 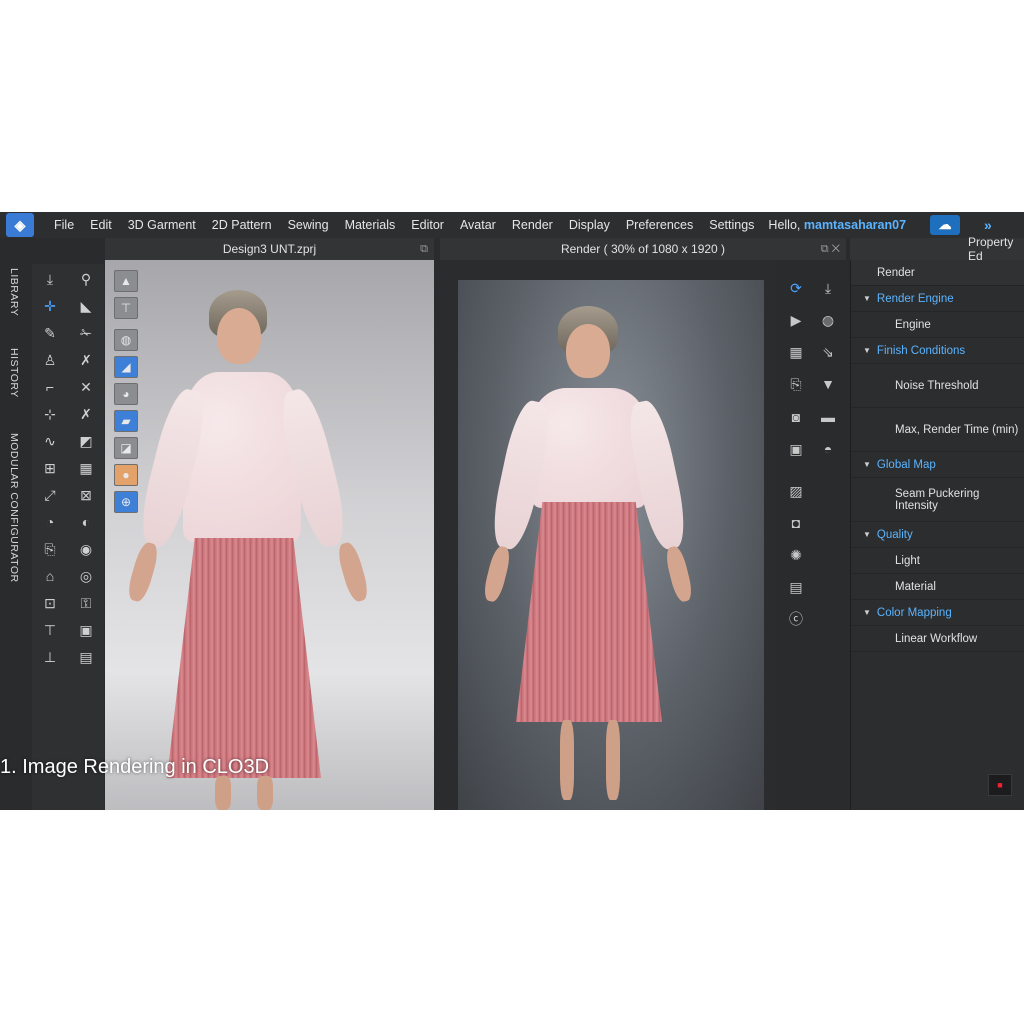 What do you see at coordinates (828, 320) in the screenshot?
I see `sphere-icon: ◍` at bounding box center [828, 320].